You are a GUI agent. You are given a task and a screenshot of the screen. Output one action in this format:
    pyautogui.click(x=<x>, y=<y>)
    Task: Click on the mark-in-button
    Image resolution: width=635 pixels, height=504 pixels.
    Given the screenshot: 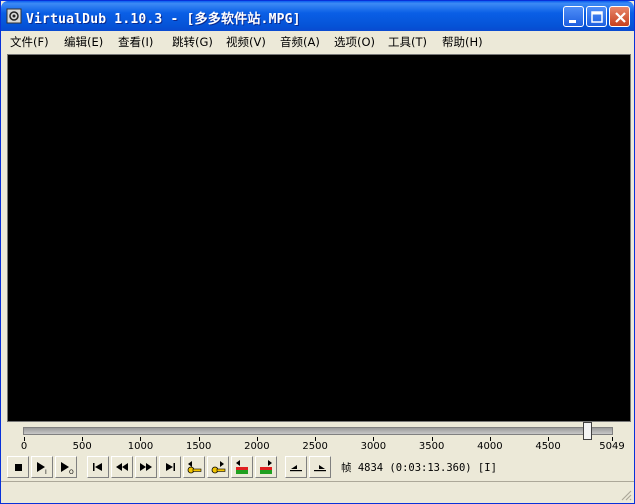 What is the action you would take?
    pyautogui.click(x=296, y=467)
    